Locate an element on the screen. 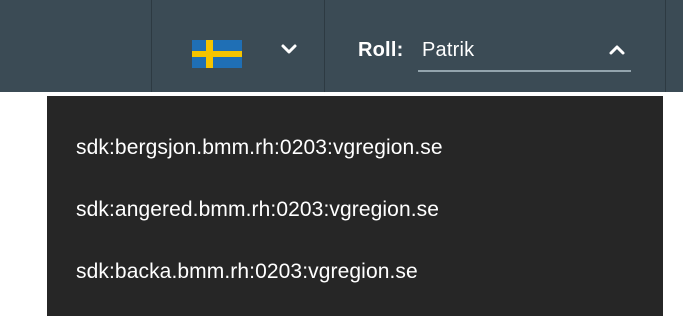 This screenshot has height=316, width=683. topbar-divider is located at coordinates (665, 46).